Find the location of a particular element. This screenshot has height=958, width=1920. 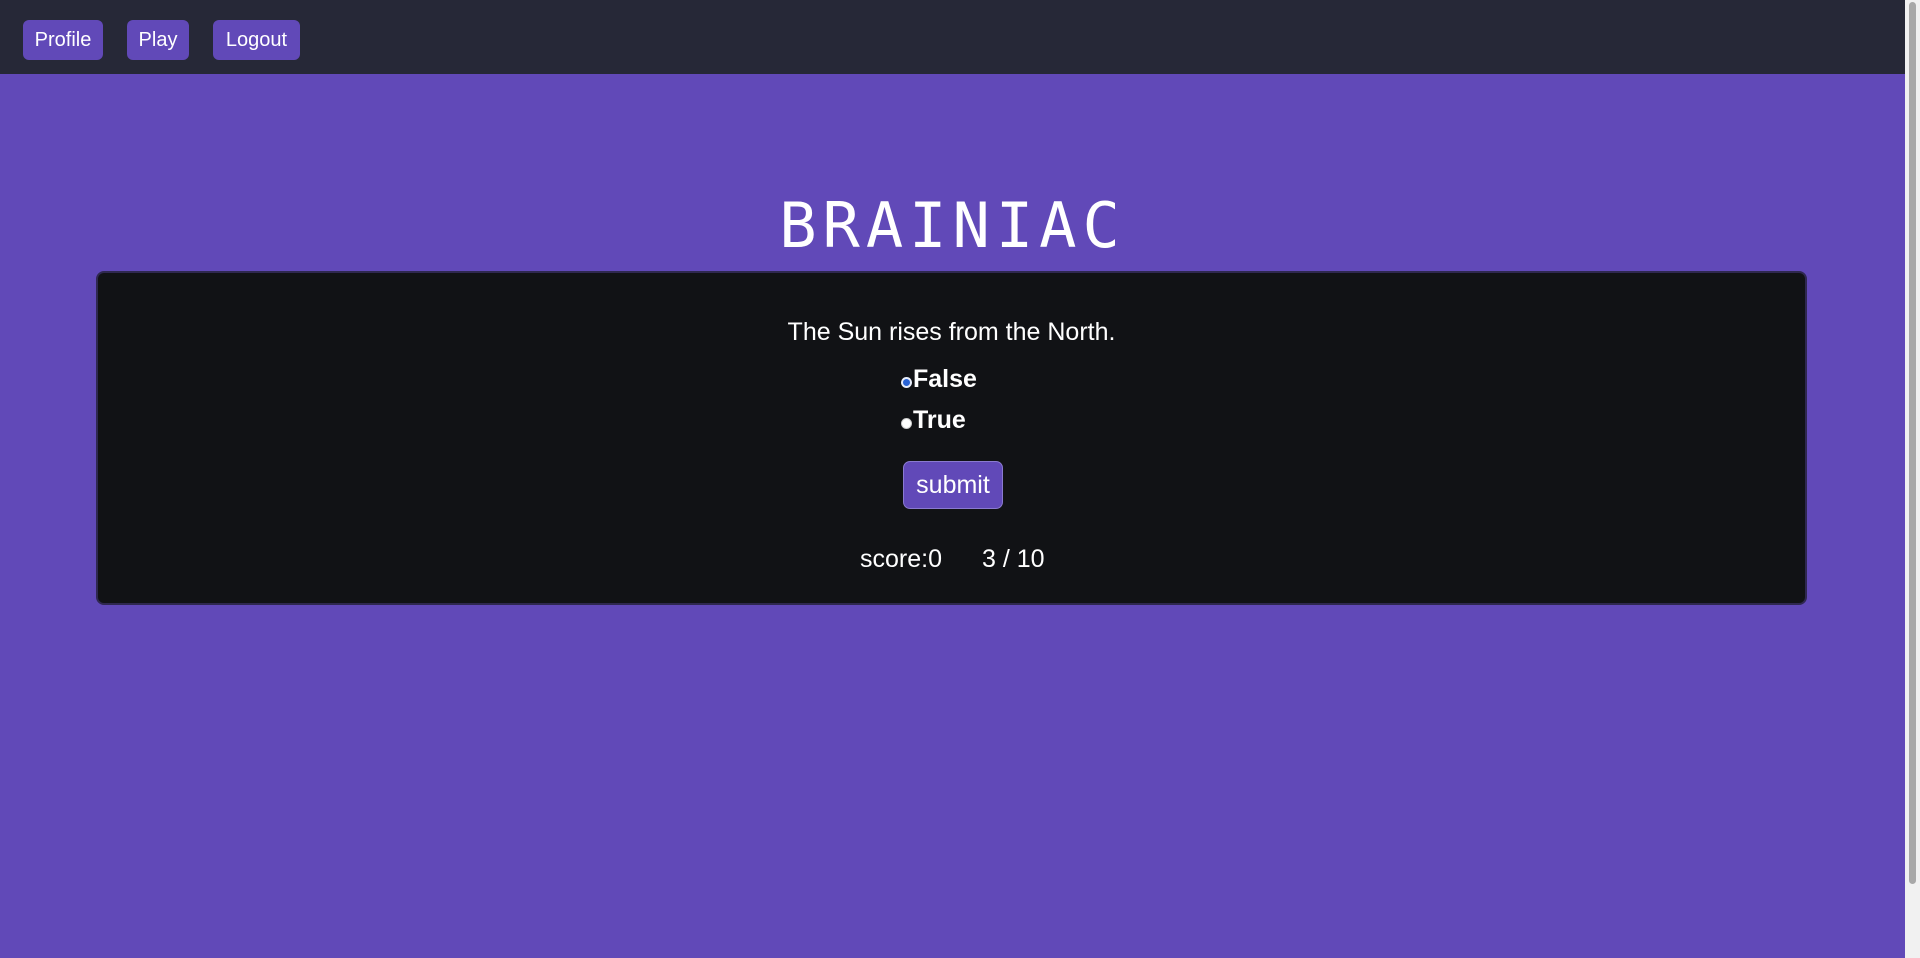

radio-true is located at coordinates (906, 423).